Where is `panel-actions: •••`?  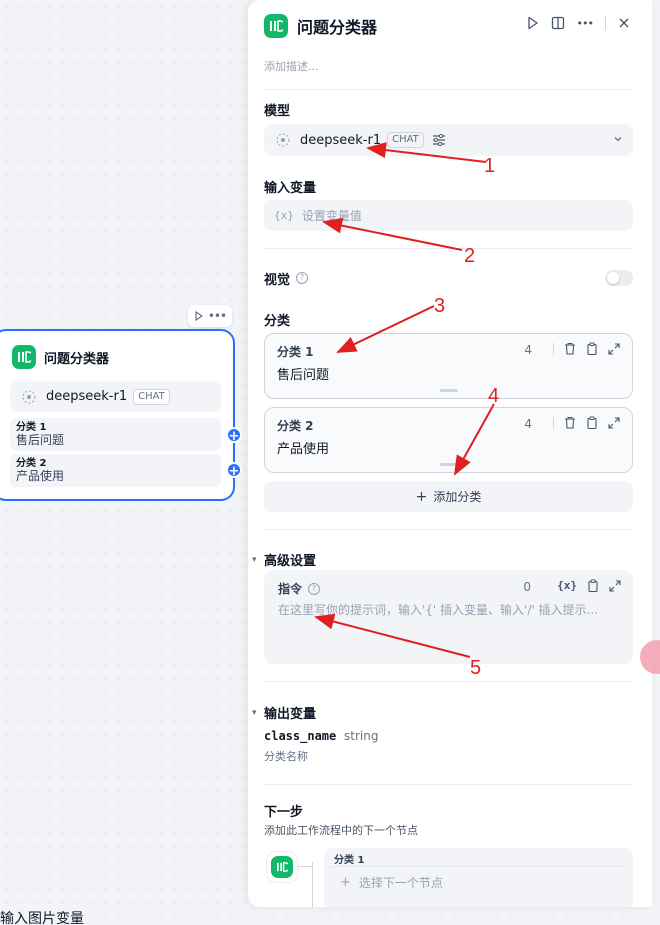
panel-actions: ••• is located at coordinates (578, 23).